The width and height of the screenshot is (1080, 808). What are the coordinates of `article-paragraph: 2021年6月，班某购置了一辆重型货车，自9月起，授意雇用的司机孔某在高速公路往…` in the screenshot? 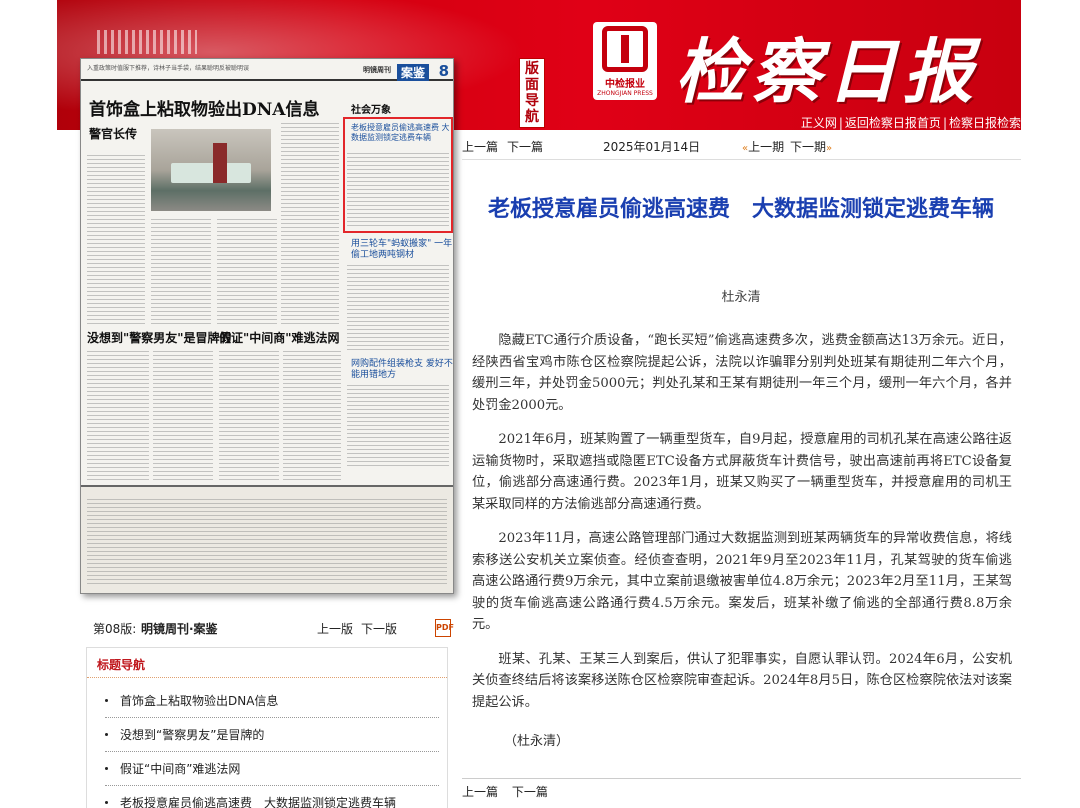 It's located at (742, 472).